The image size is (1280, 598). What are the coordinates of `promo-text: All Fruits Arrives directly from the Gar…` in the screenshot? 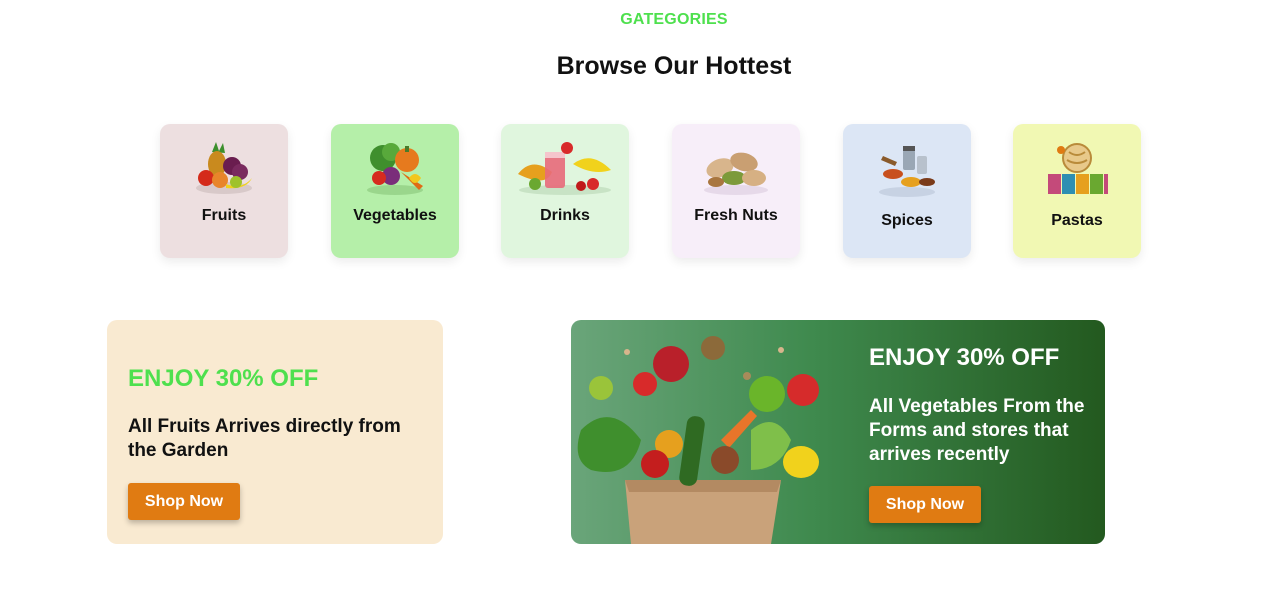 It's located at (264, 438).